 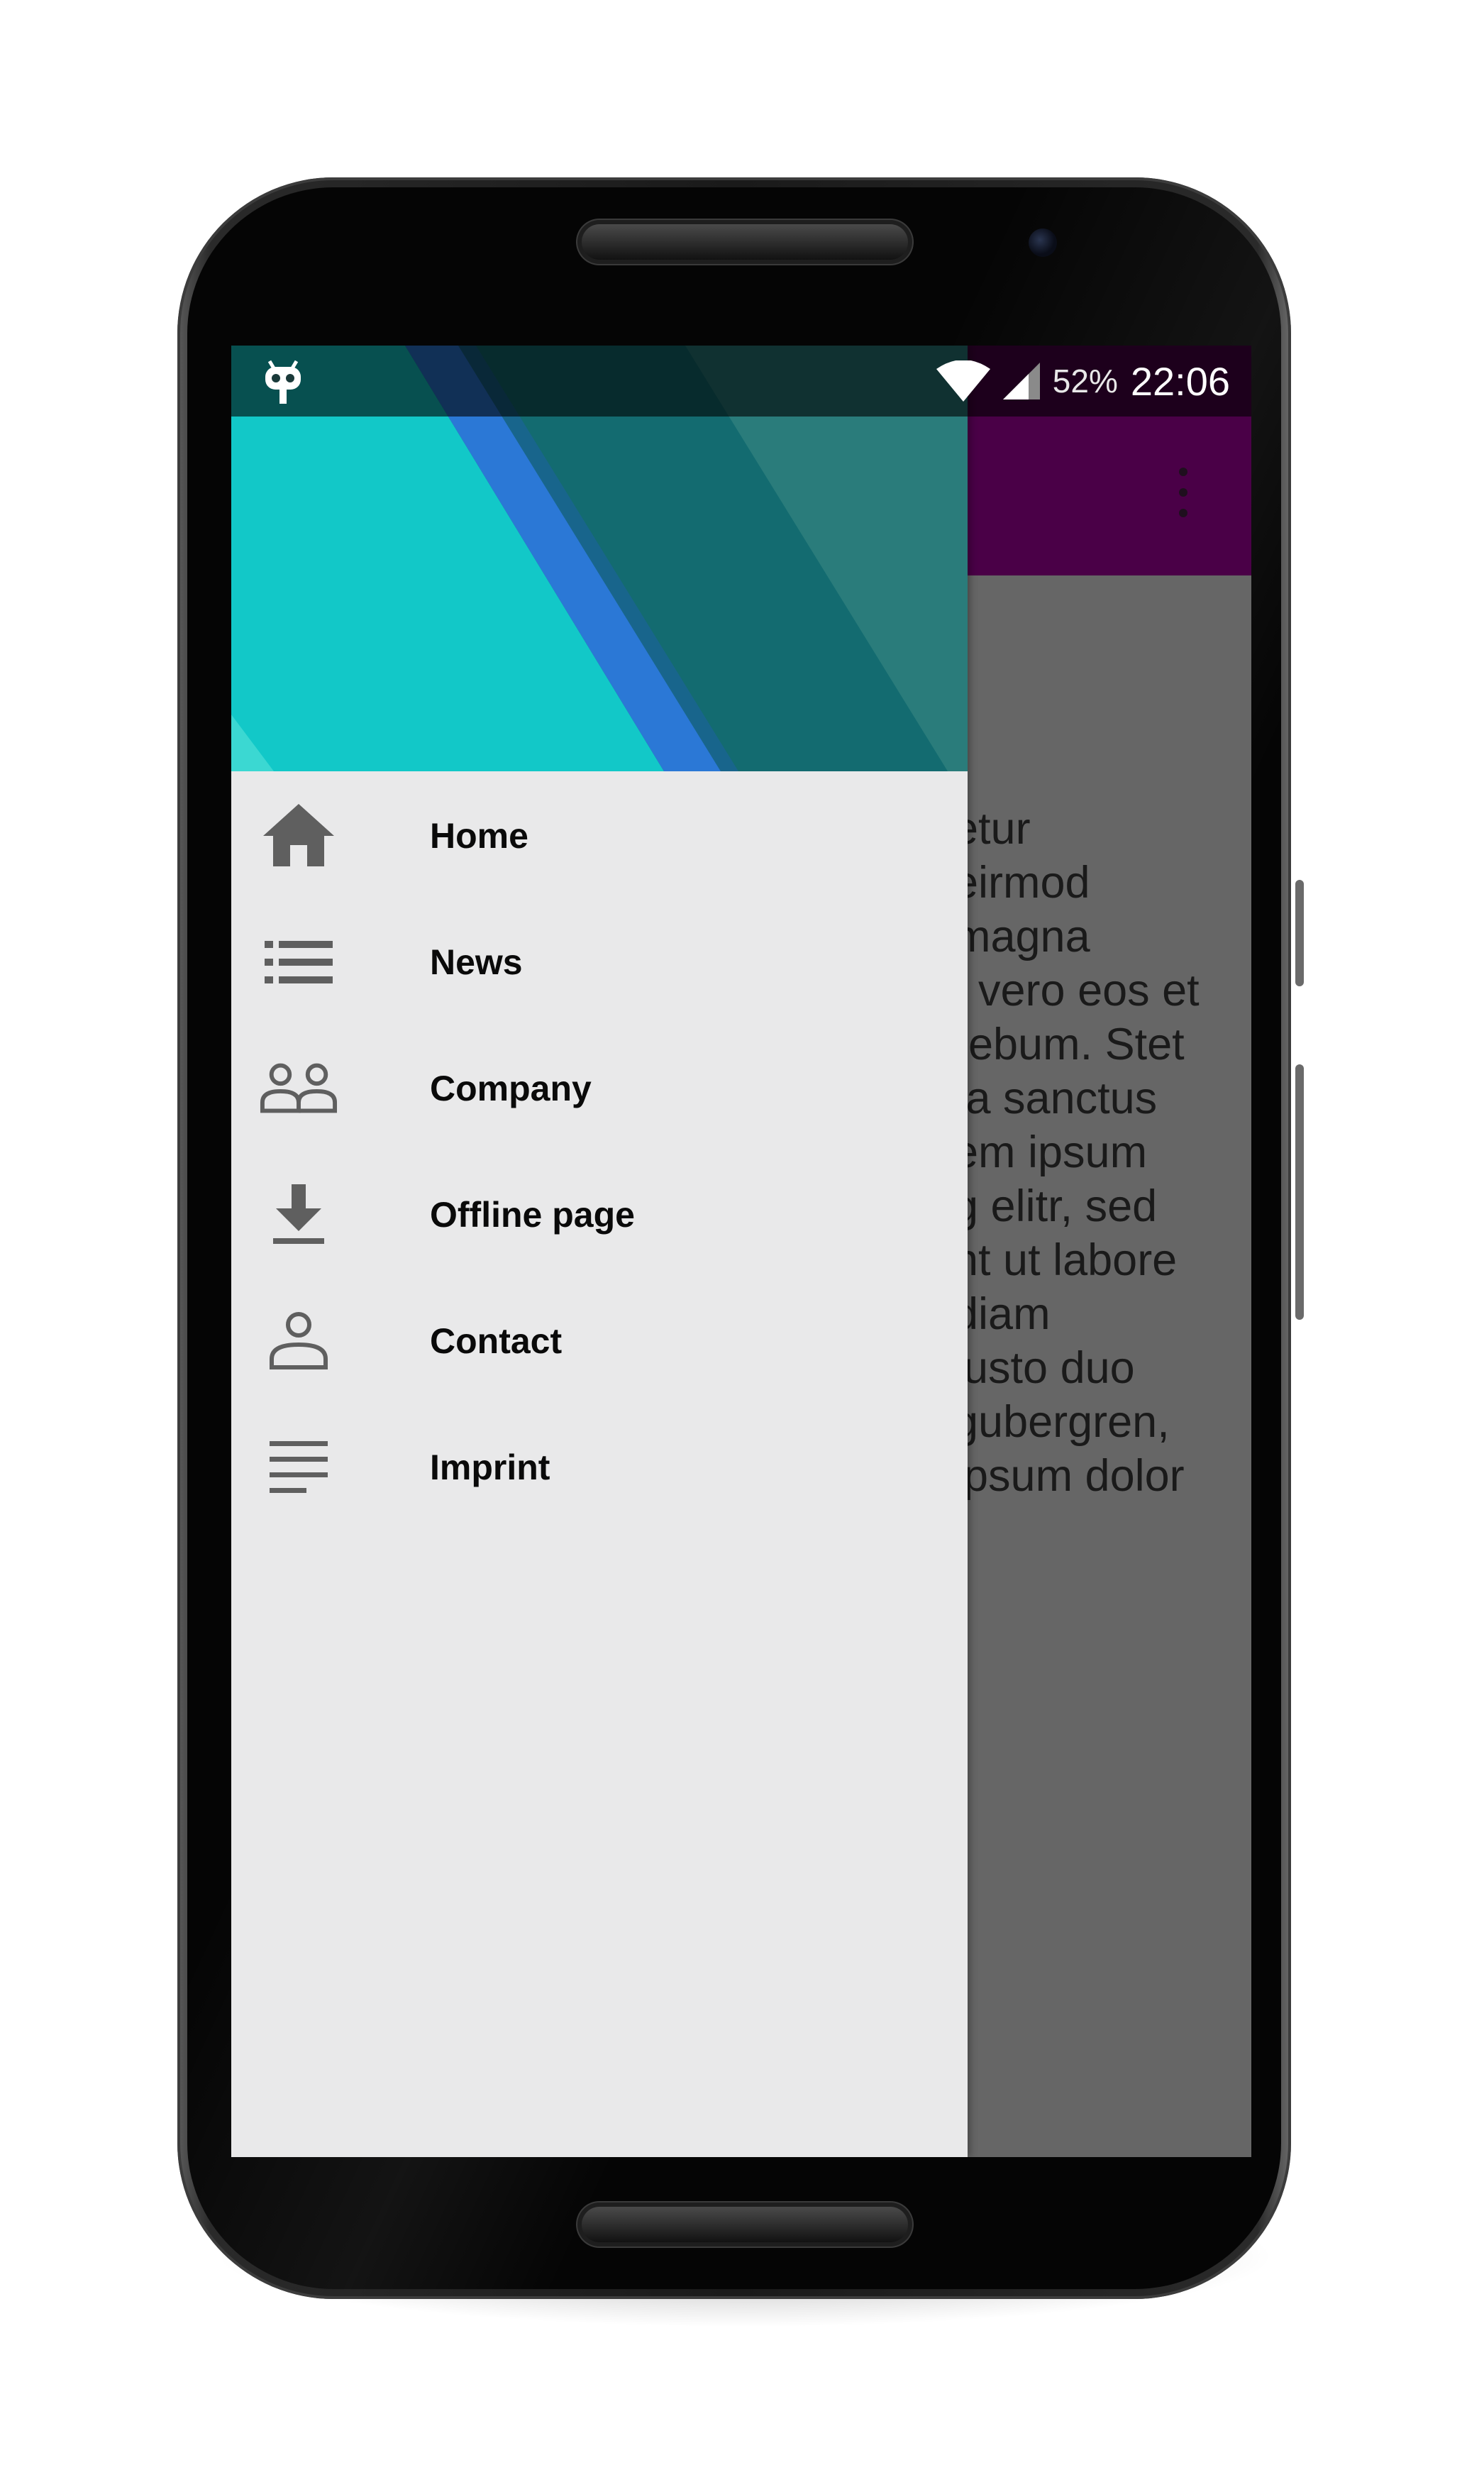 I want to click on home-icon, so click(x=299, y=836).